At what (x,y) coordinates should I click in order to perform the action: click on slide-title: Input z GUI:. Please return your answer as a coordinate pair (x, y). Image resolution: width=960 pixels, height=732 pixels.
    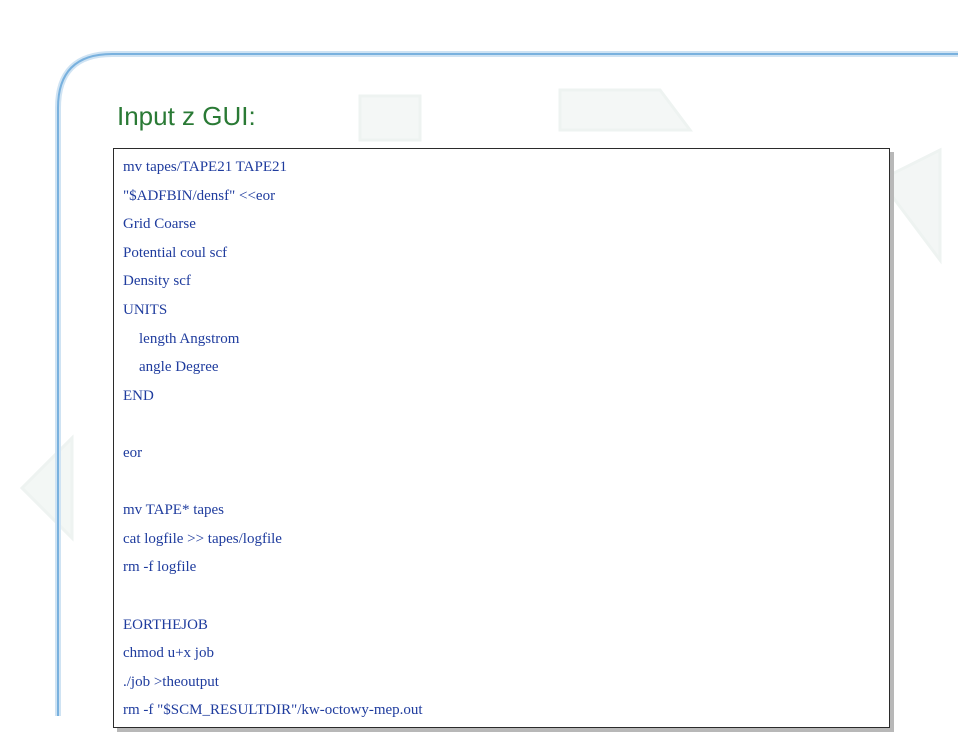
    Looking at the image, I should click on (186, 116).